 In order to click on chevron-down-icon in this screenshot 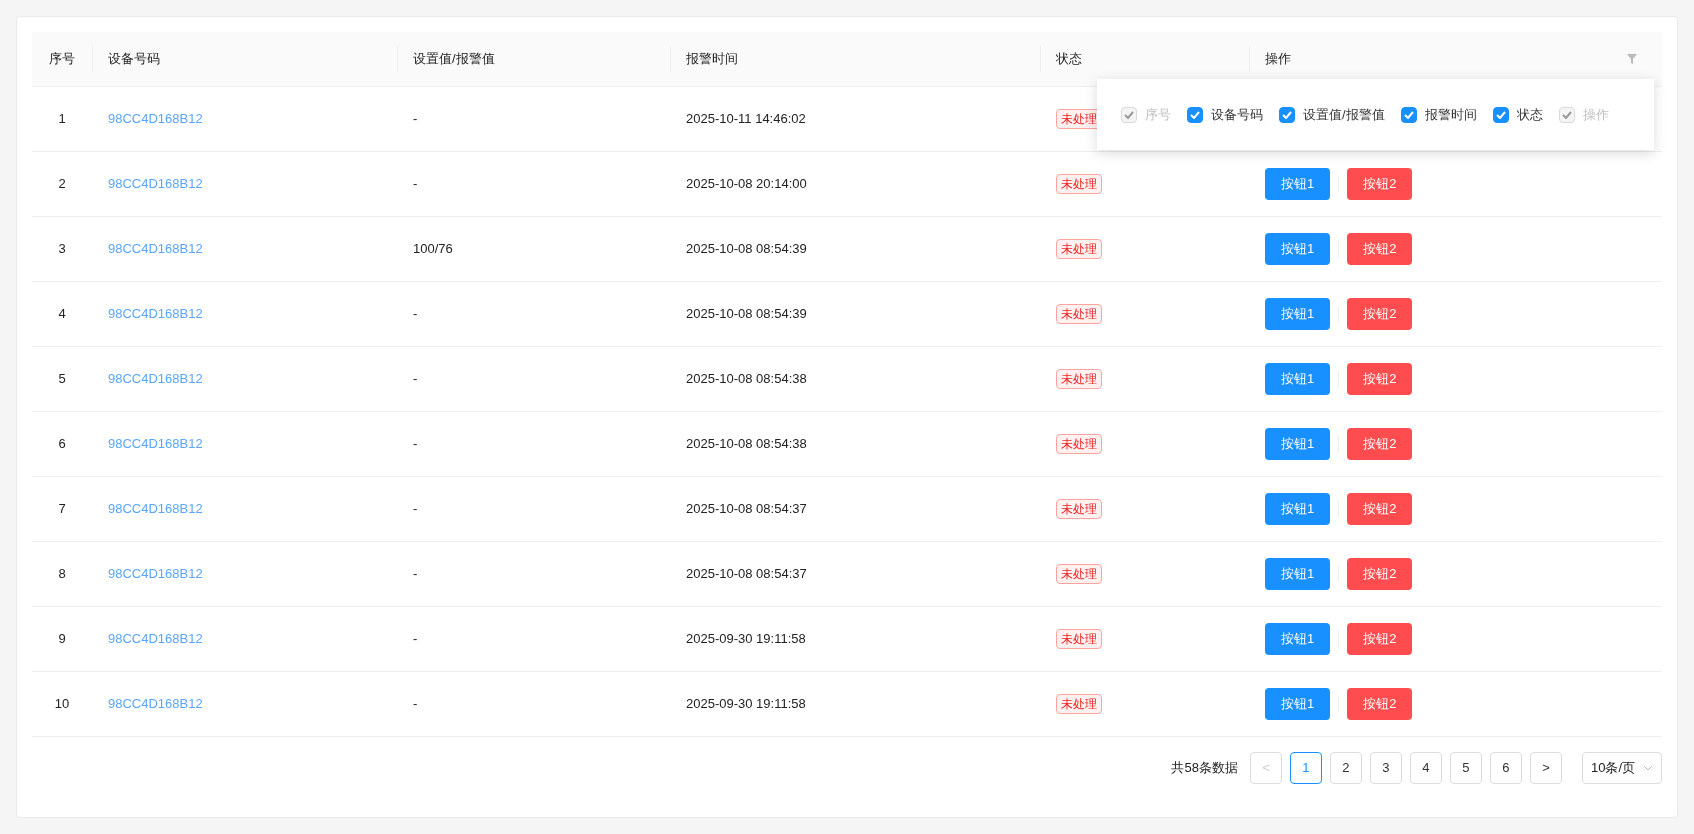, I will do `click(1648, 768)`.